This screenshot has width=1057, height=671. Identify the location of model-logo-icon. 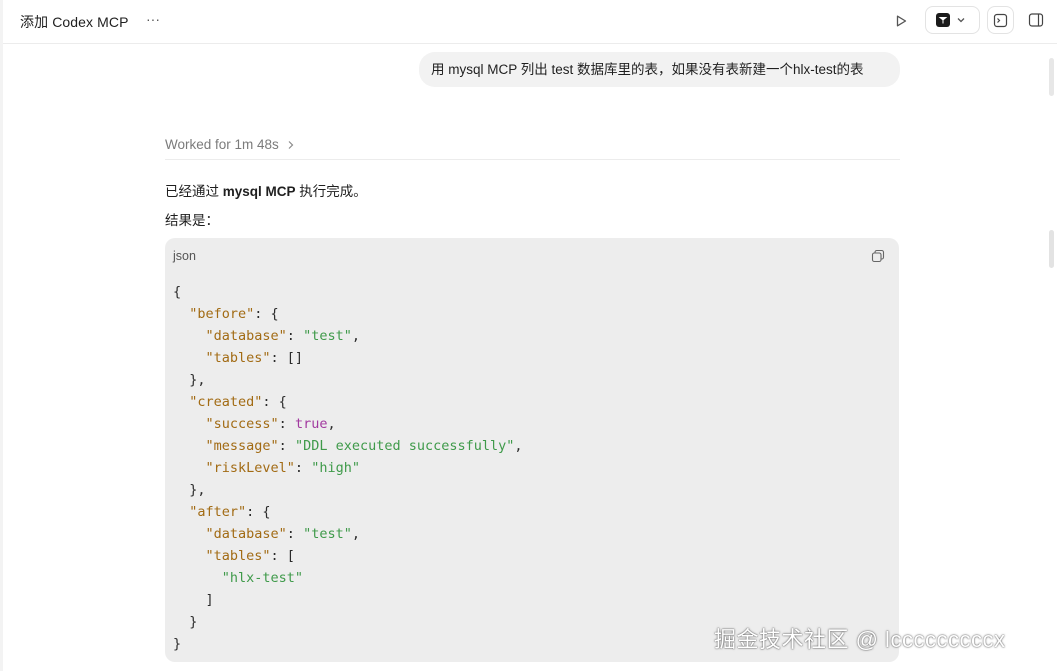
(943, 20).